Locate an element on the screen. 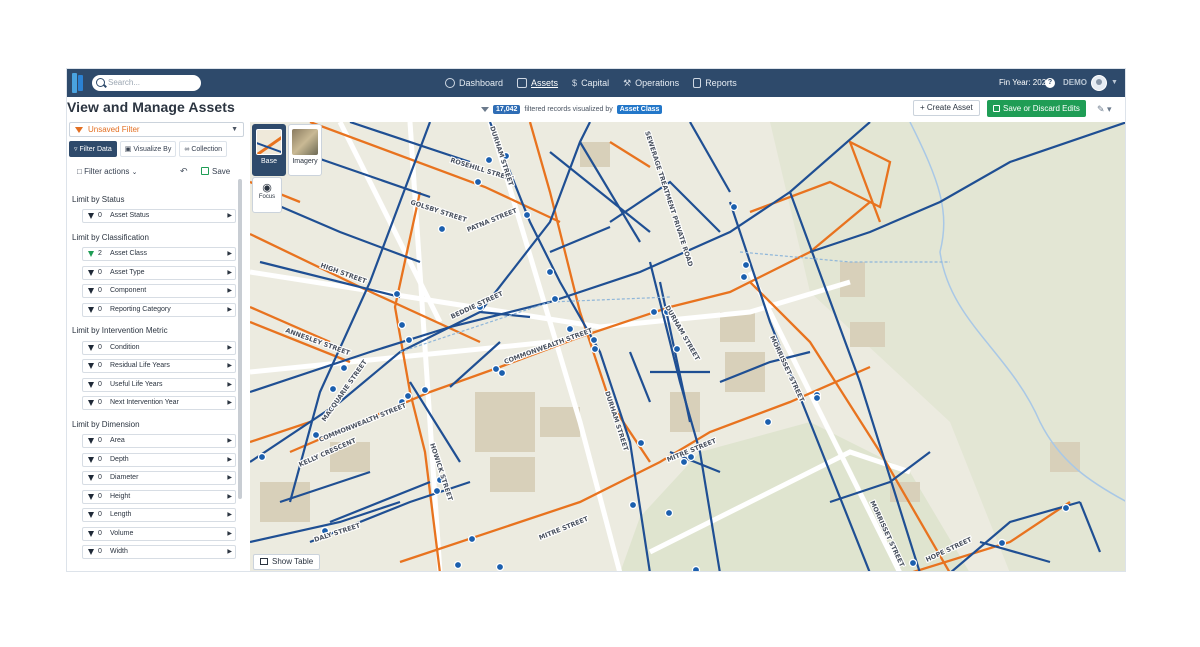 The width and height of the screenshot is (1200, 647). filter-area: 0 Area ▶ is located at coordinates (159, 441).